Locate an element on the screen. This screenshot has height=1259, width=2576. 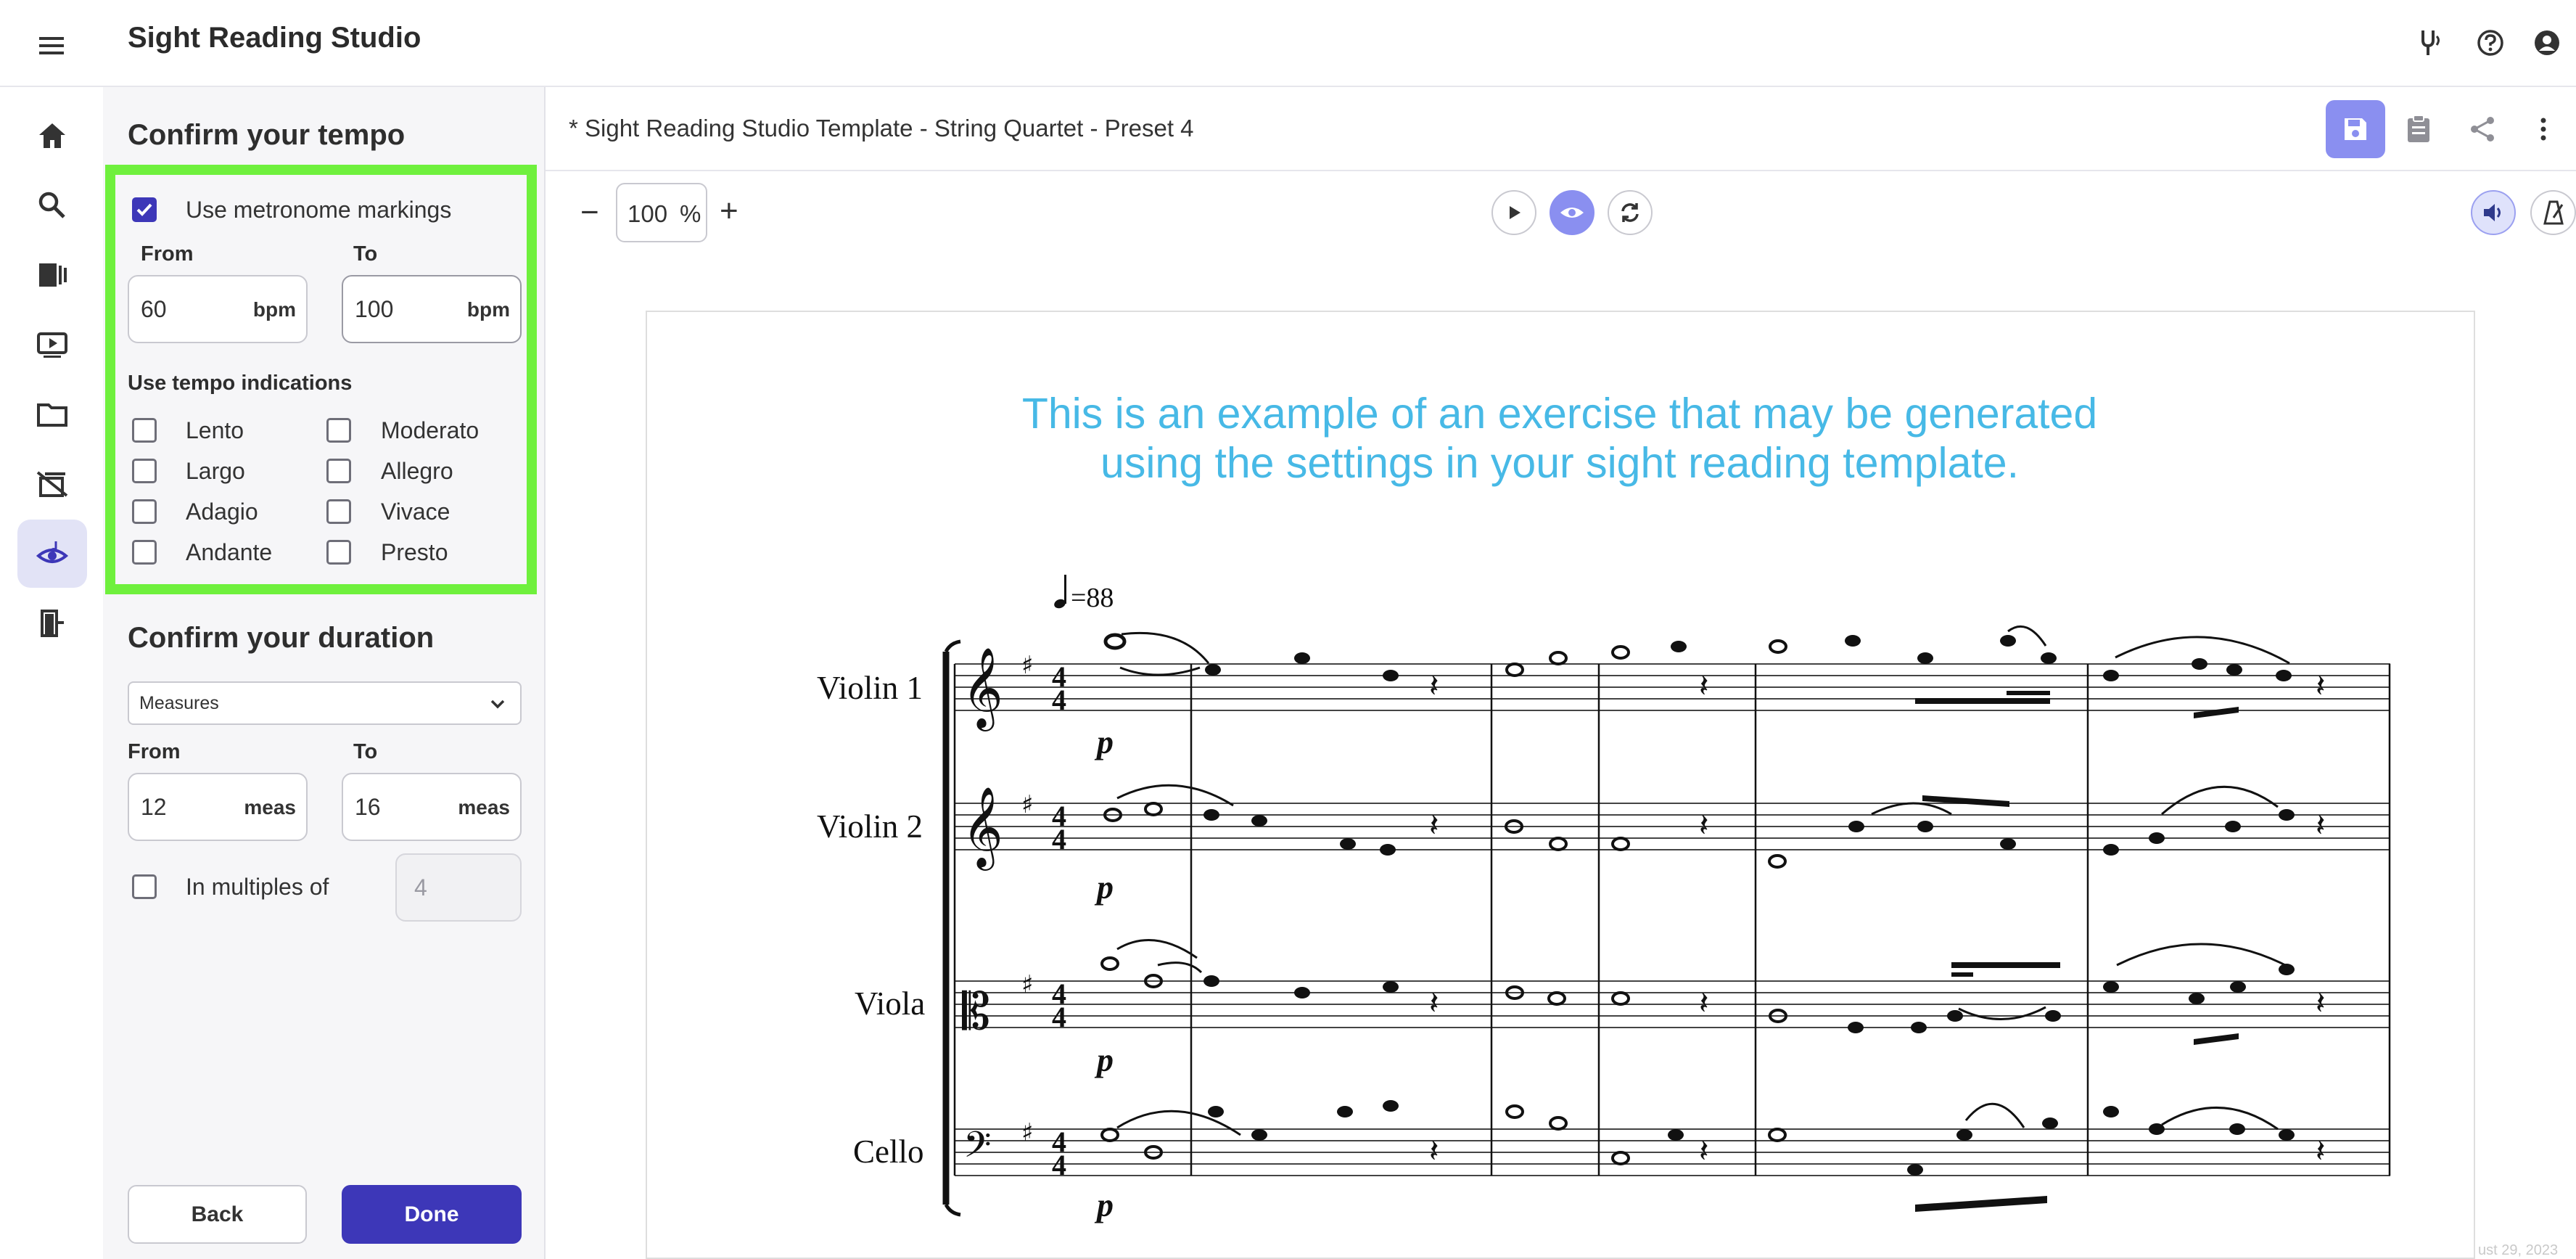
in-multiples-checkbox is located at coordinates (144, 886).